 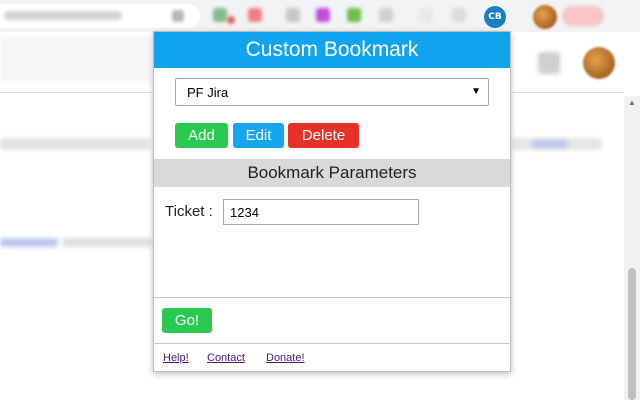 I want to click on contact-link: Contact, so click(x=226, y=358).